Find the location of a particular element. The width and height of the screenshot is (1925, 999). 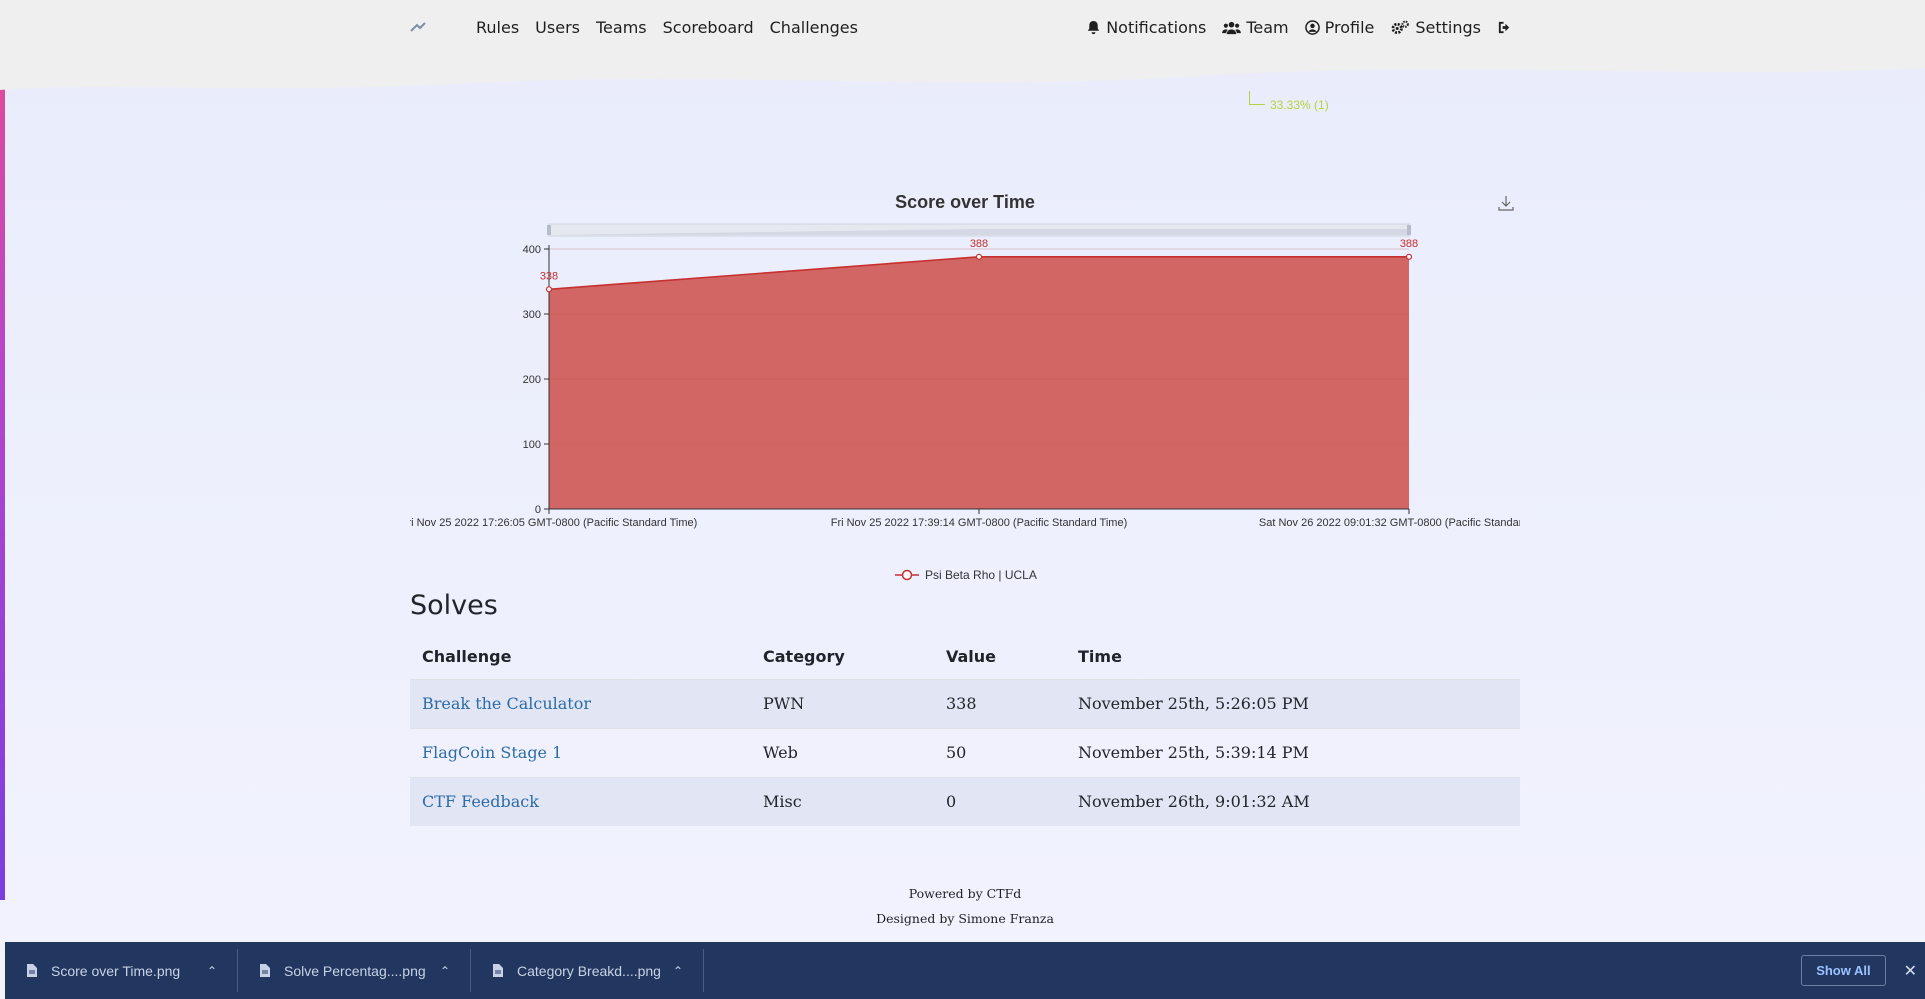

challenge-link: FlagCoin Stage 1 is located at coordinates (492, 752).